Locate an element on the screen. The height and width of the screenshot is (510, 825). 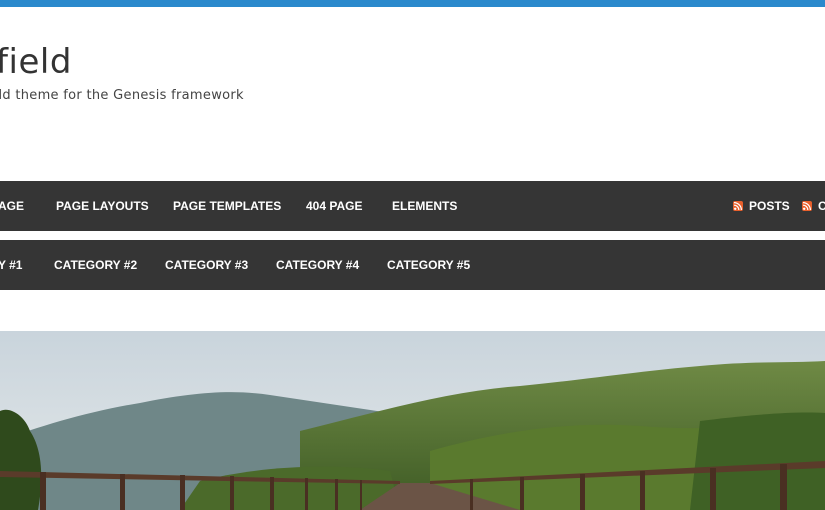
nav-item-category-3: CATEGORY #3 is located at coordinates (206, 265).